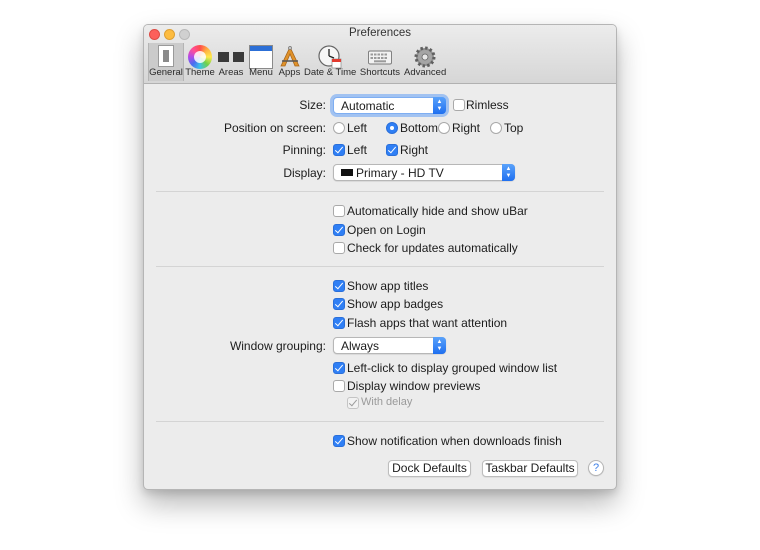 The image size is (760, 550). I want to click on position-bottom-label: Bottom, so click(419, 128).